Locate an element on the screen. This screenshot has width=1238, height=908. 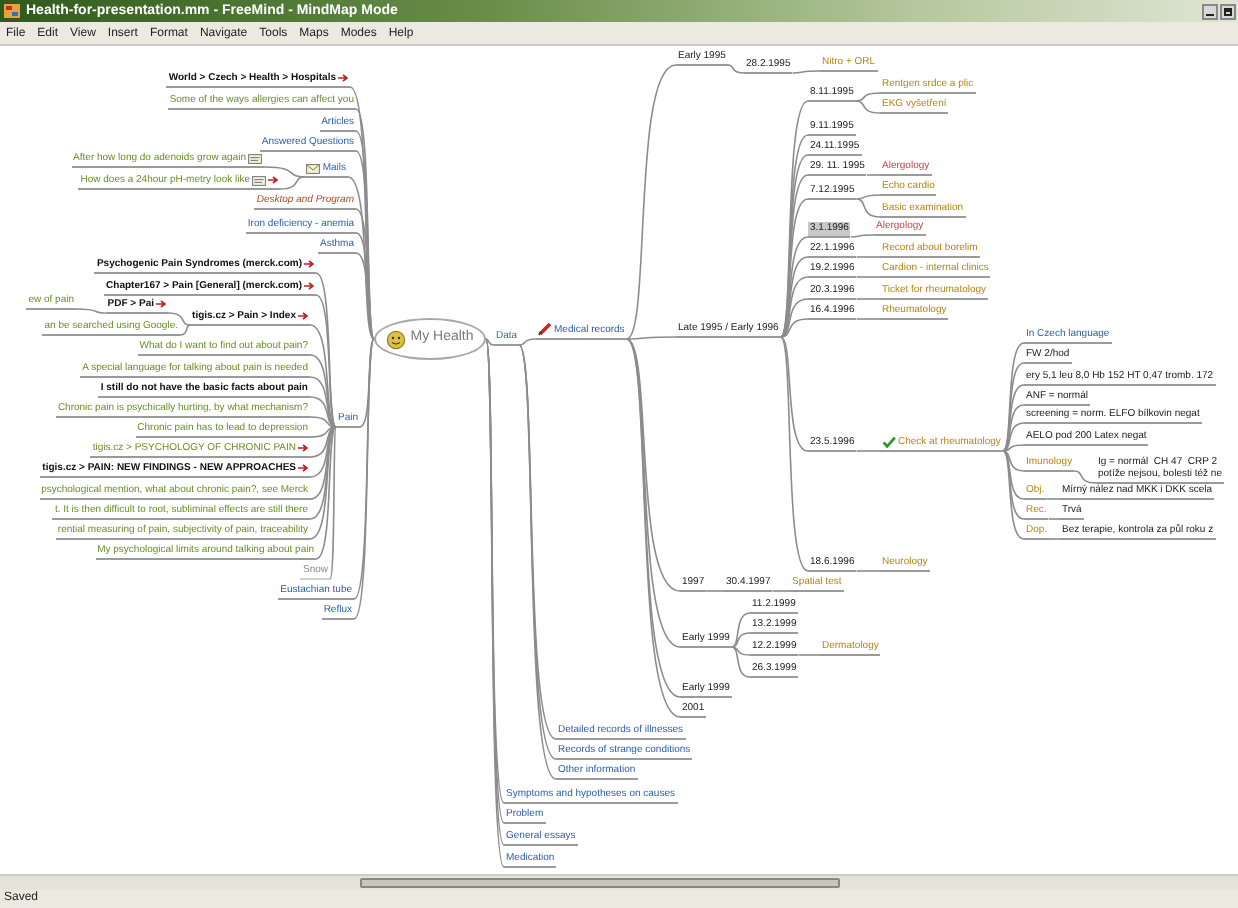
minimize-button is located at coordinates (1210, 11).